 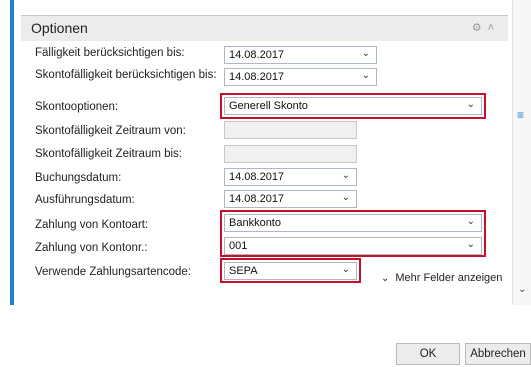 I want to click on execution-date-value: 14.08.2017, so click(x=257, y=199).